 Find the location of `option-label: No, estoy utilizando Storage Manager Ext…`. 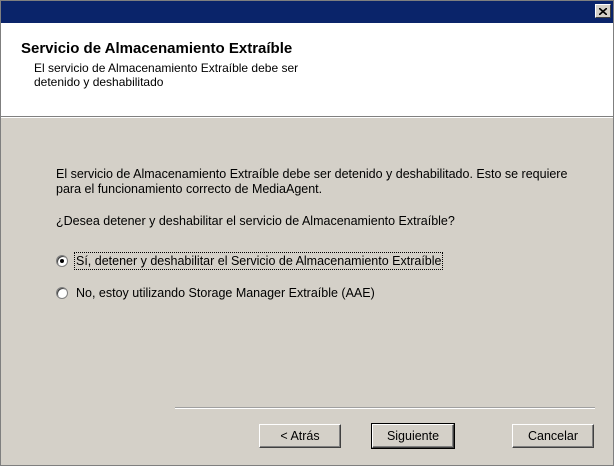

option-label: No, estoy utilizando Storage Manager Ext… is located at coordinates (225, 293).